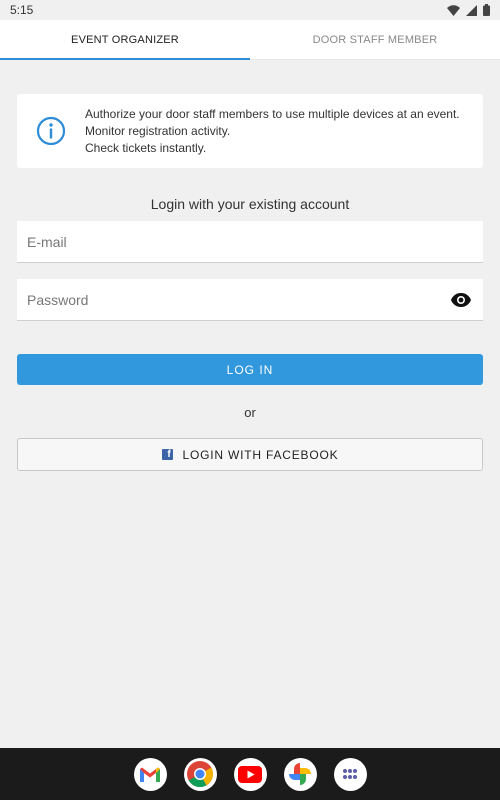  Describe the element at coordinates (167, 454) in the screenshot. I see `facebook-icon: f` at that location.